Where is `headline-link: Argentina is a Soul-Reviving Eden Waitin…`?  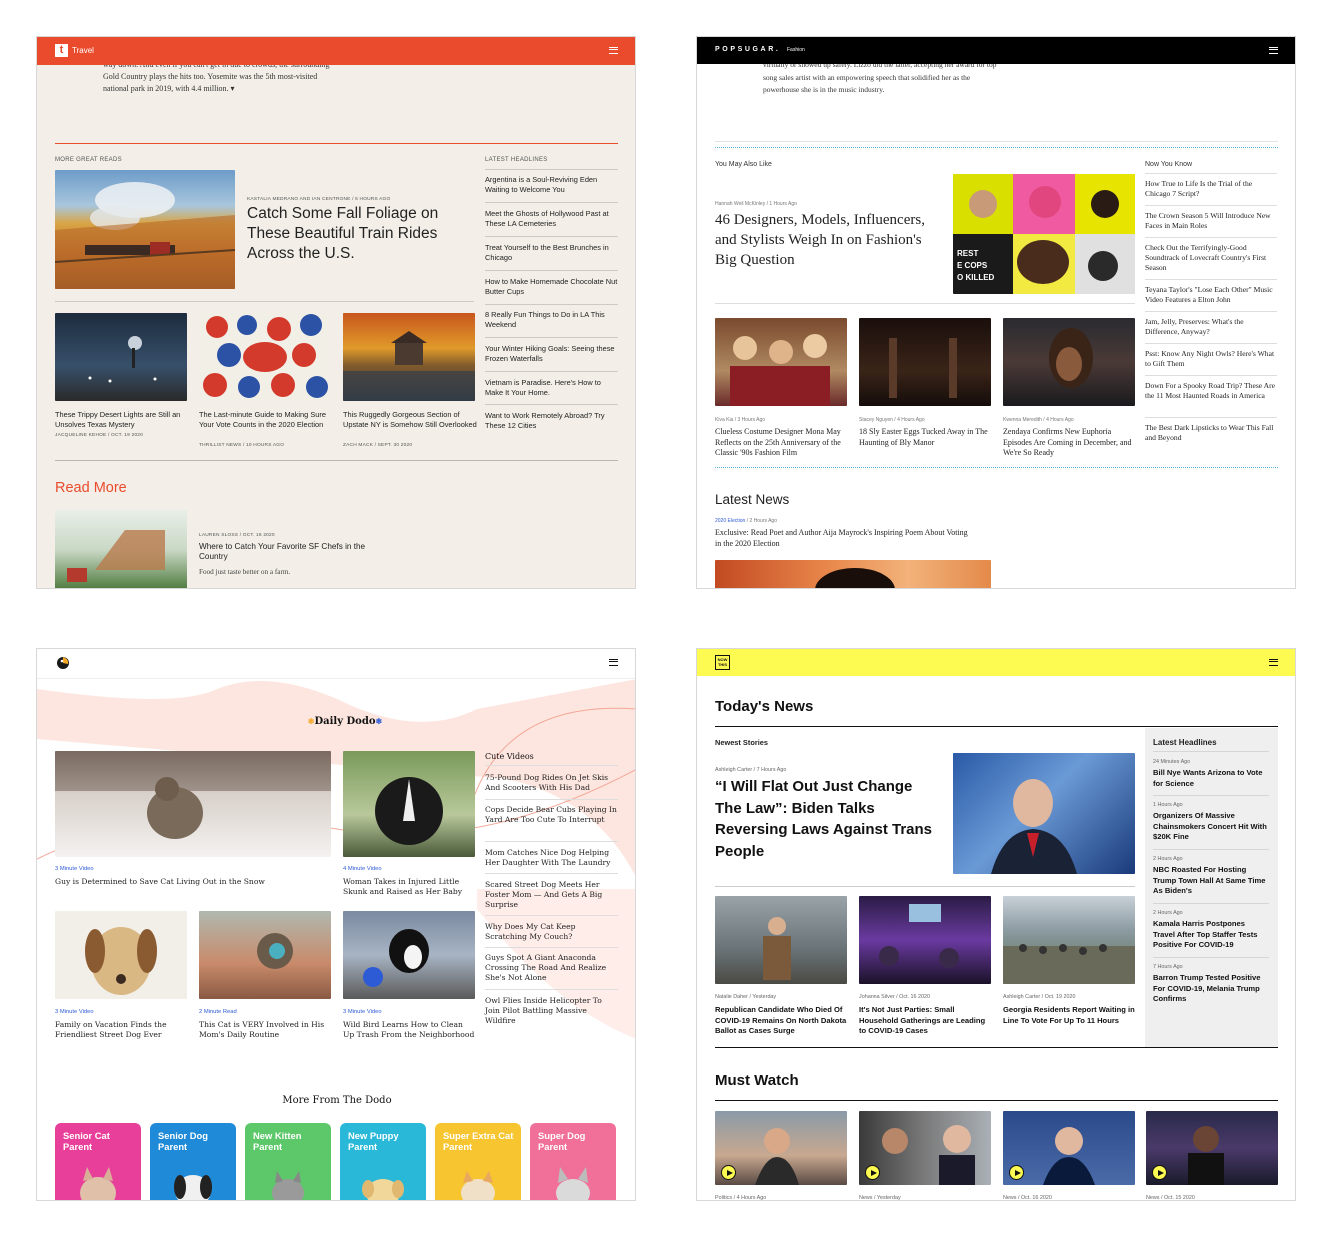
headline-link: Argentina is a Soul-Reviving Eden Waitin… is located at coordinates (551, 185).